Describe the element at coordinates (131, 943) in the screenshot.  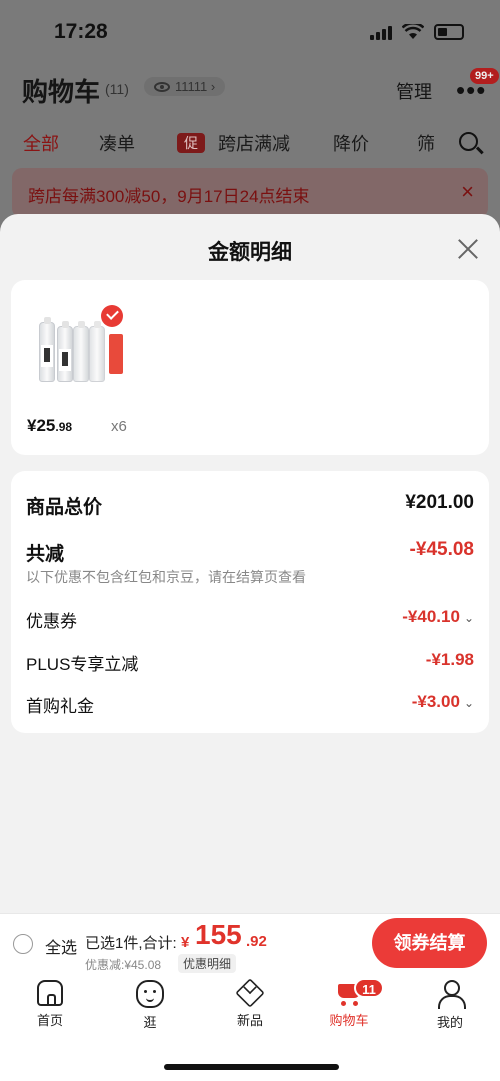
I see `selected-summary: 已选1件,合计:` at that location.